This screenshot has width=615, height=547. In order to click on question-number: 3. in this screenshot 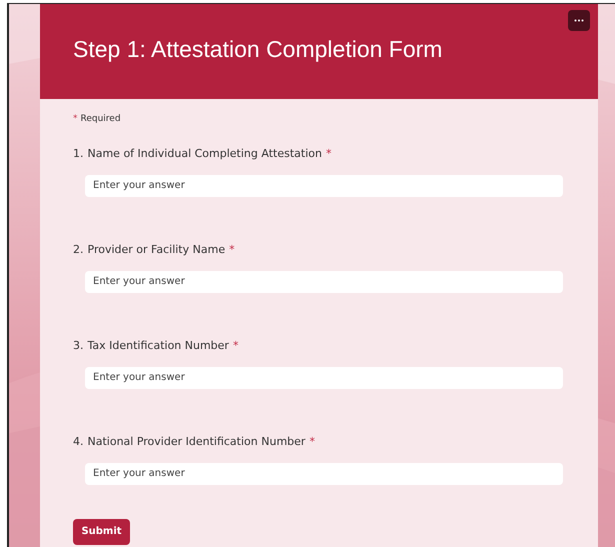, I will do `click(78, 346)`.